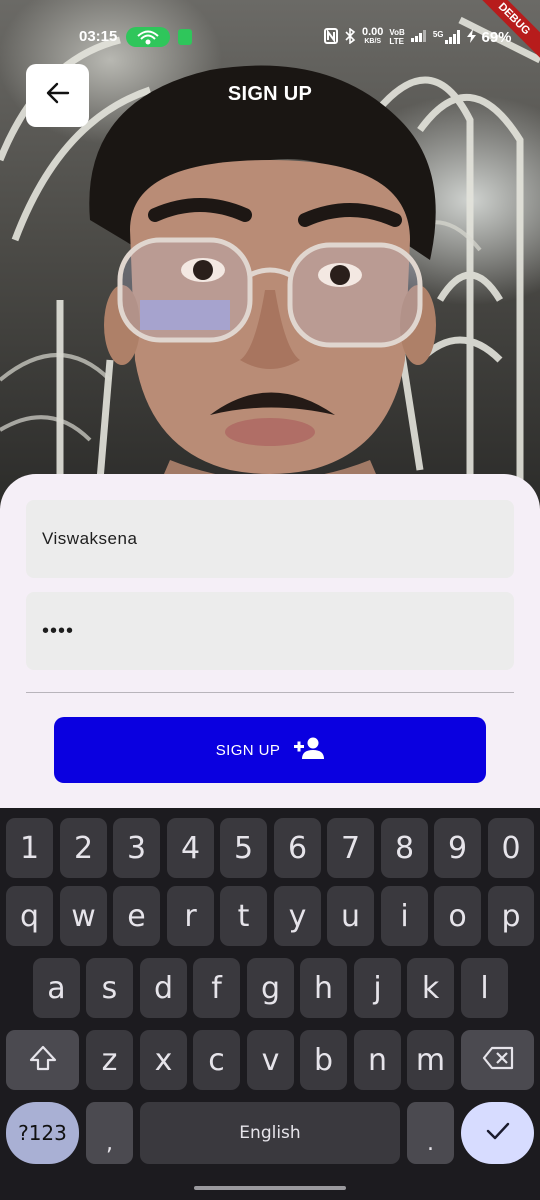 This screenshot has width=540, height=1200. I want to click on key-k: k, so click(430, 988).